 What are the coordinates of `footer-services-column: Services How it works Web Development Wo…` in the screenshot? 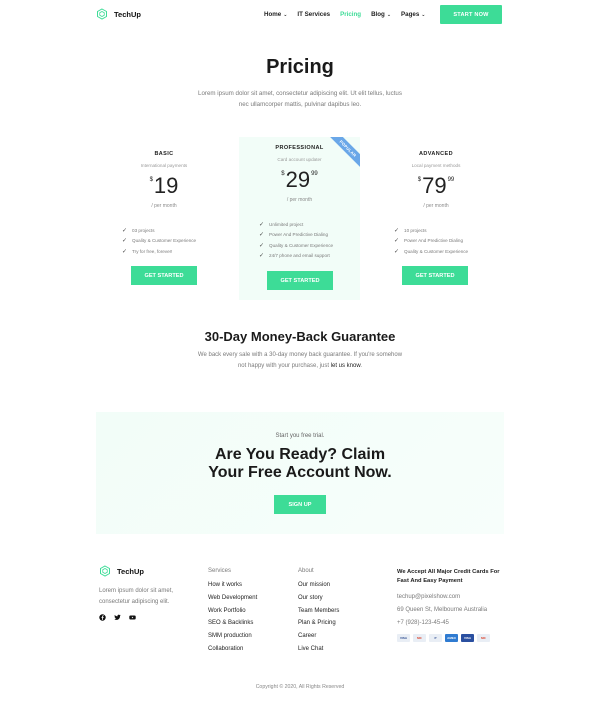 It's located at (232, 613).